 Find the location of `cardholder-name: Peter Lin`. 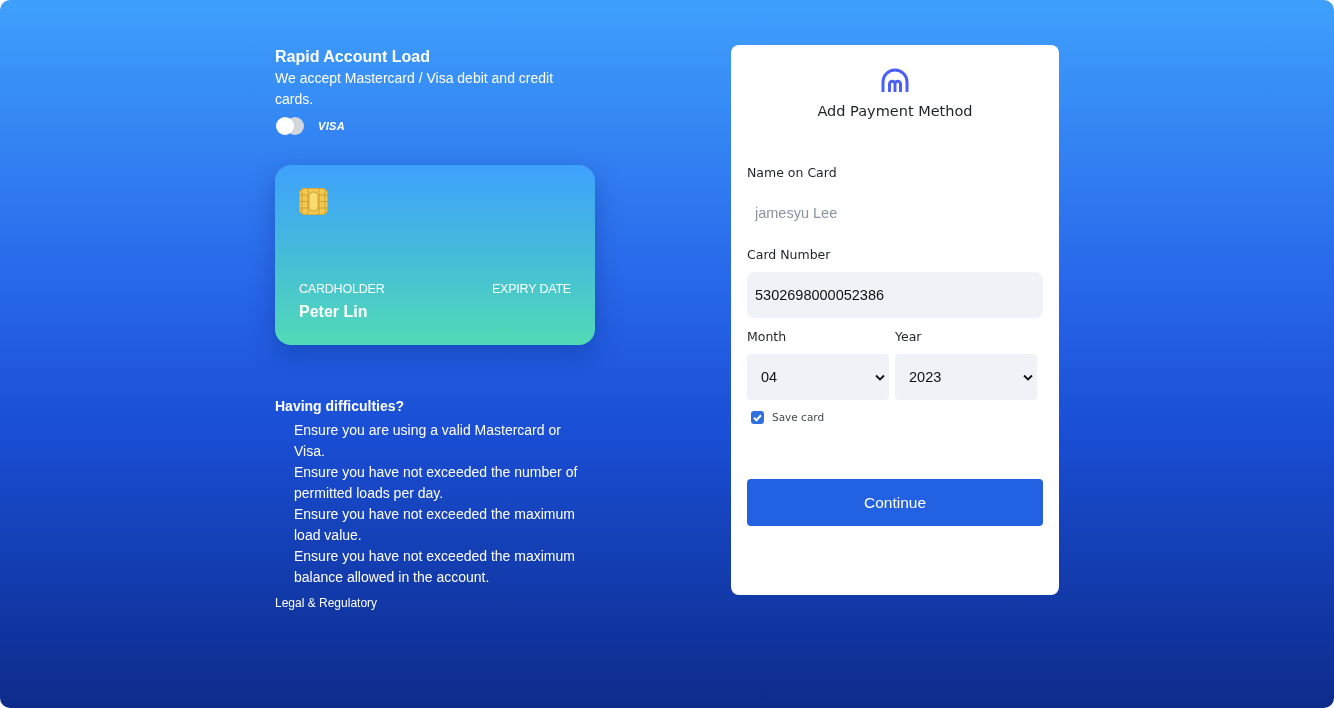

cardholder-name: Peter Lin is located at coordinates (334, 312).